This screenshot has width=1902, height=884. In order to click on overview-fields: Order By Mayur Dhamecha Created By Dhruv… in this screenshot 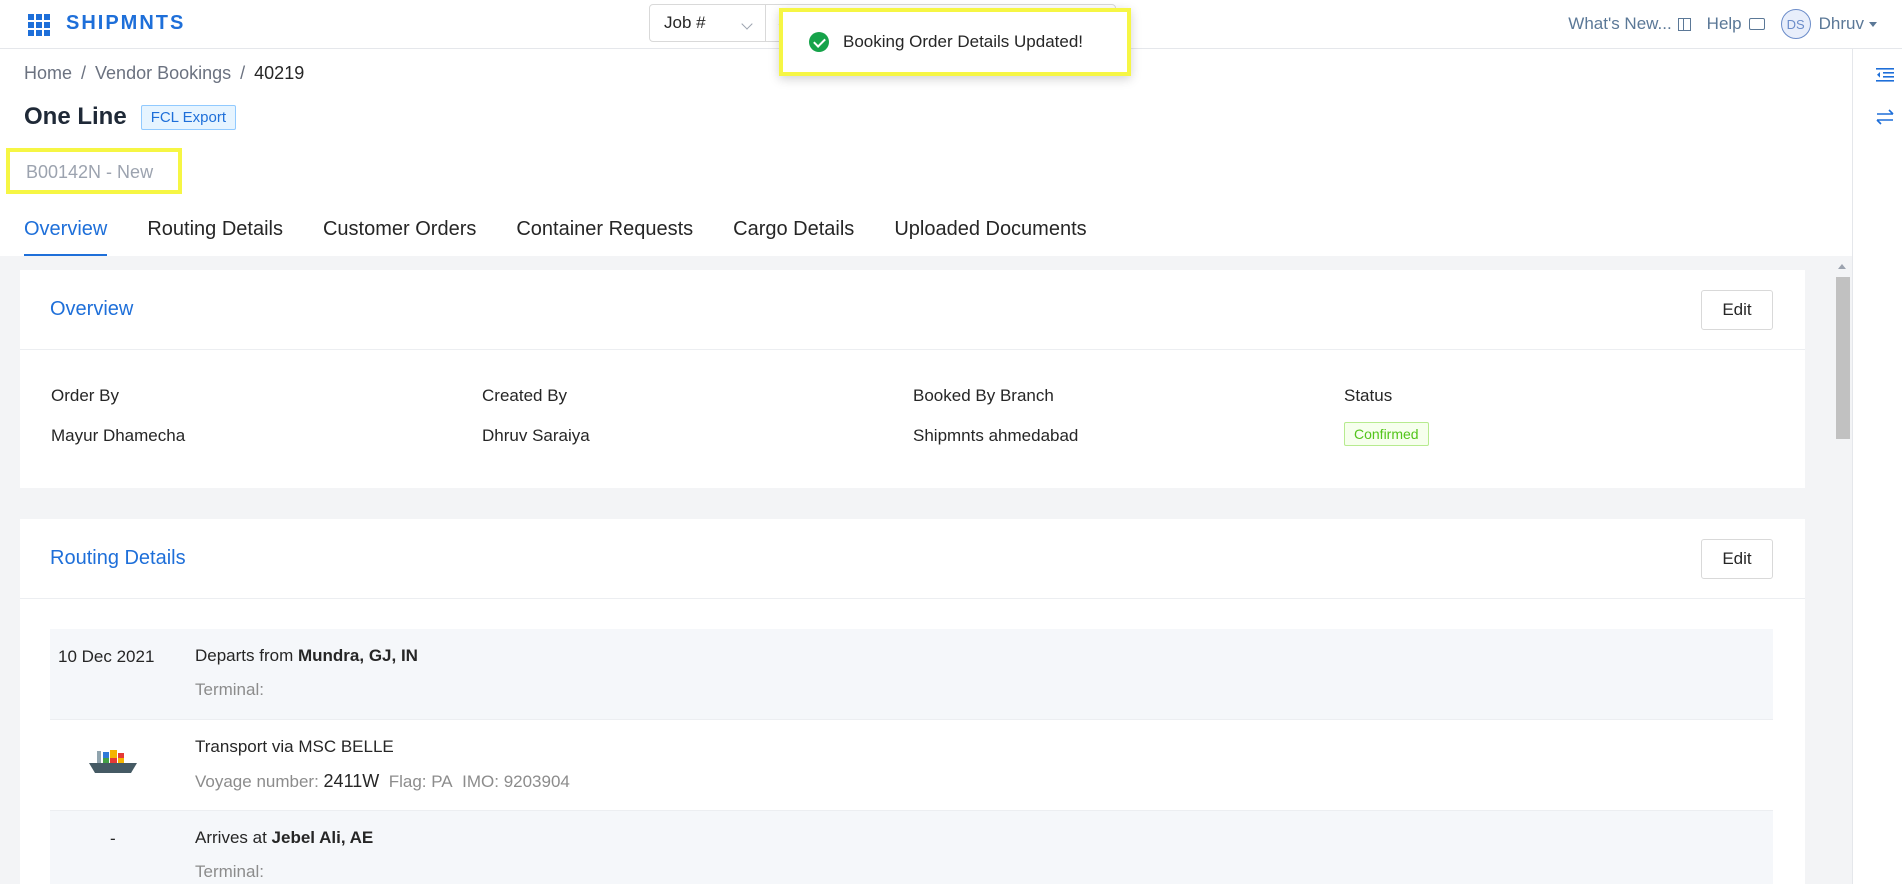, I will do `click(911, 416)`.